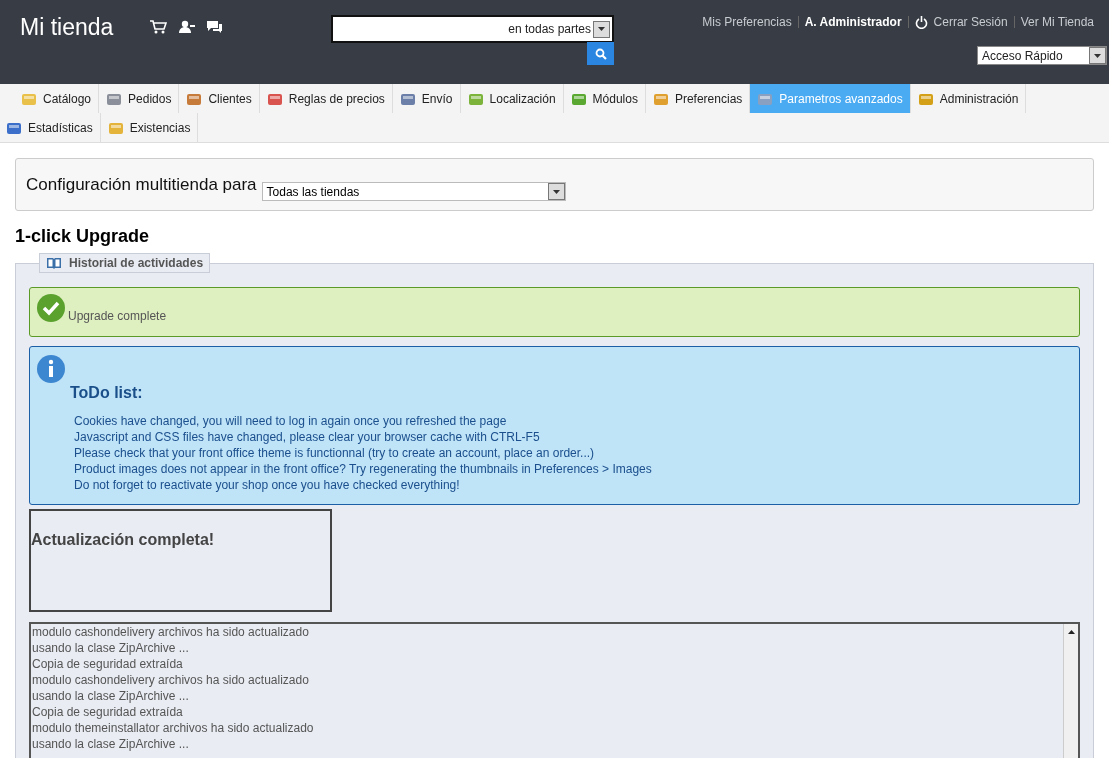 The image size is (1109, 758). I want to click on logout-link: Cerrar Sesión, so click(970, 22).